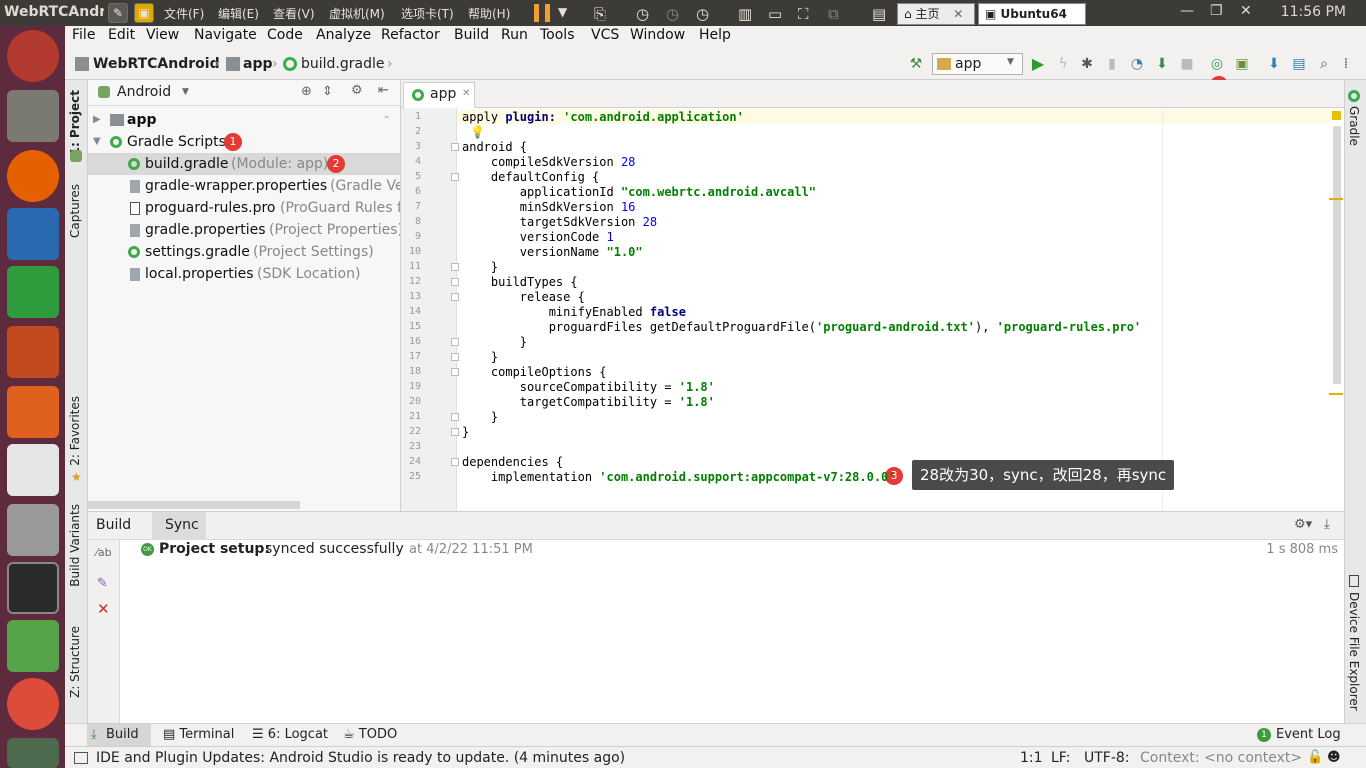 This screenshot has height=768, width=1366. Describe the element at coordinates (642, 14) in the screenshot. I see `snapshot-icon: ◷` at that location.